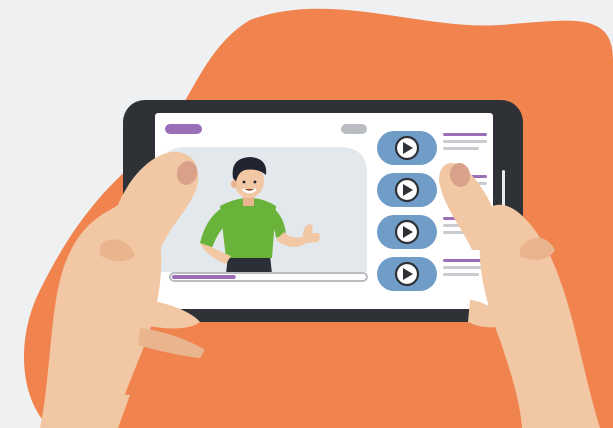 The width and height of the screenshot is (613, 428). What do you see at coordinates (354, 129) in the screenshot?
I see `header-tag-gray` at bounding box center [354, 129].